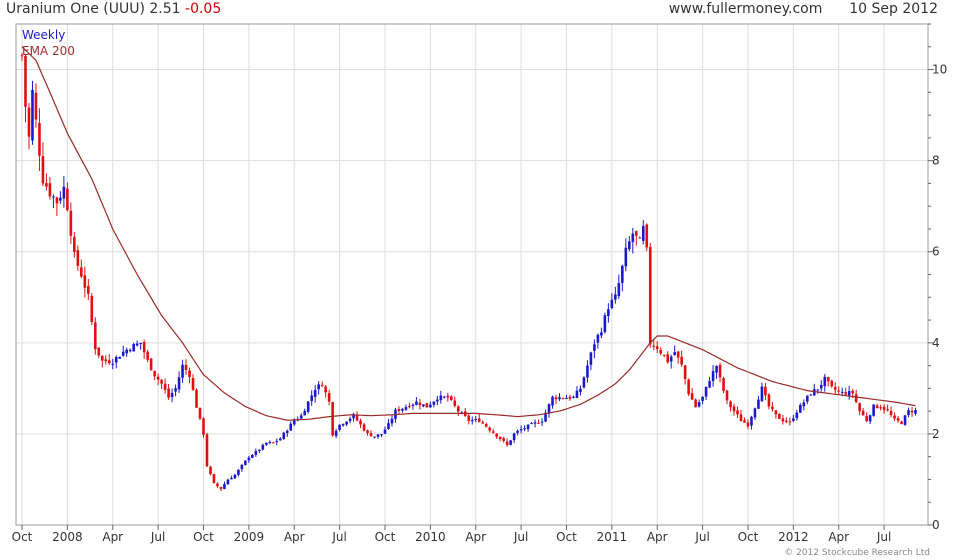 This screenshot has width=980, height=560. Describe the element at coordinates (44, 35) in the screenshot. I see `legend-weekly: Weekly` at that location.